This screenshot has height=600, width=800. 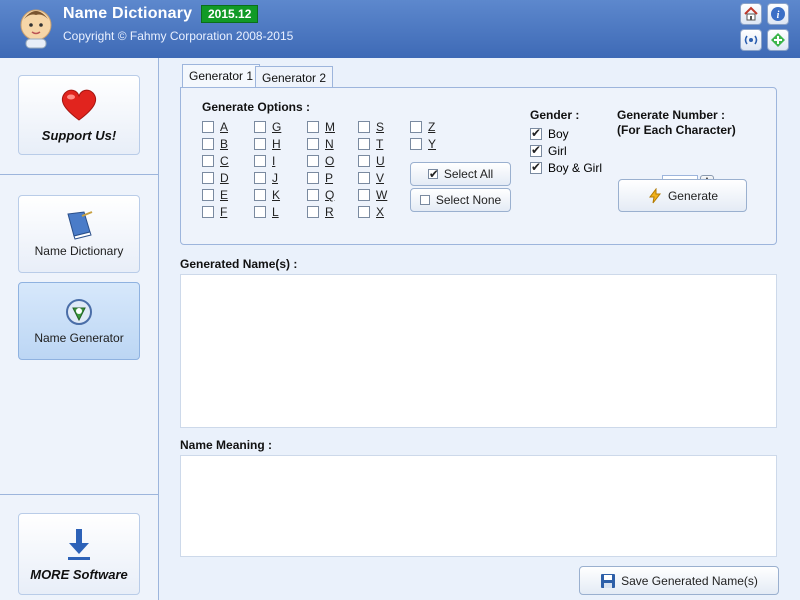 I want to click on gender-boy-checkbox: Boy, so click(x=549, y=133).